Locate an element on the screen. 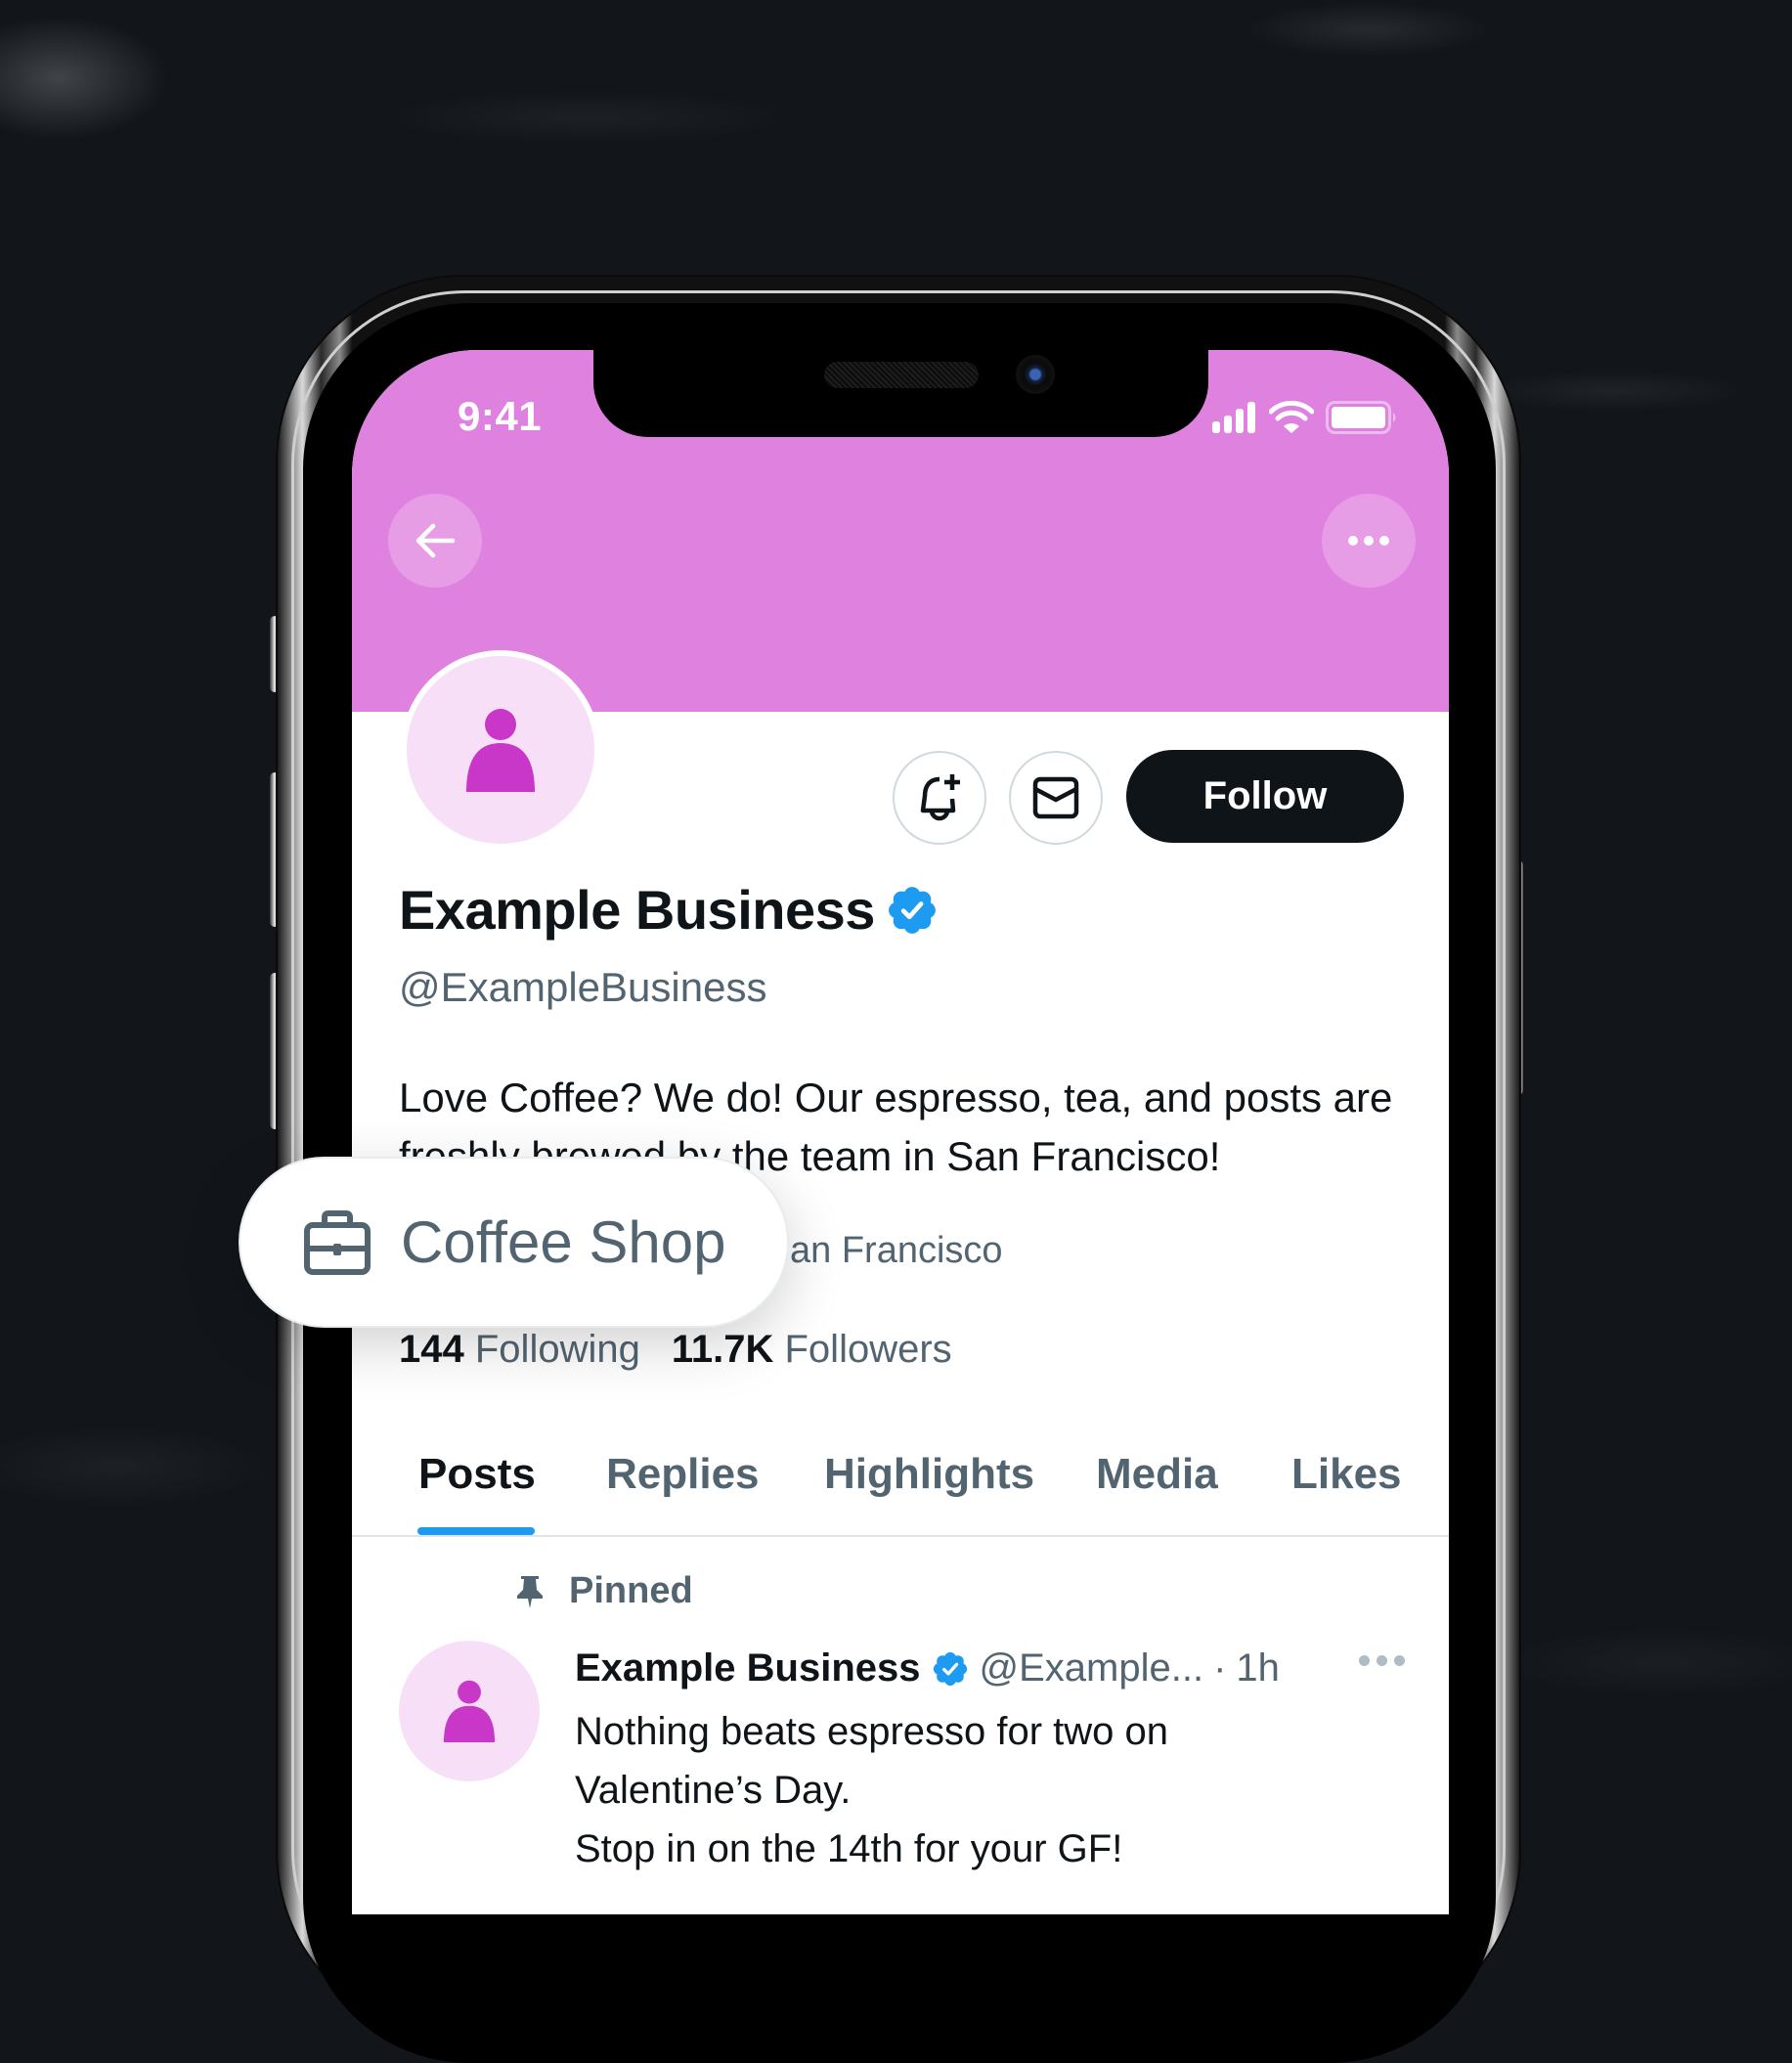 This screenshot has width=1792, height=2063. wifi-icon is located at coordinates (1291, 417).